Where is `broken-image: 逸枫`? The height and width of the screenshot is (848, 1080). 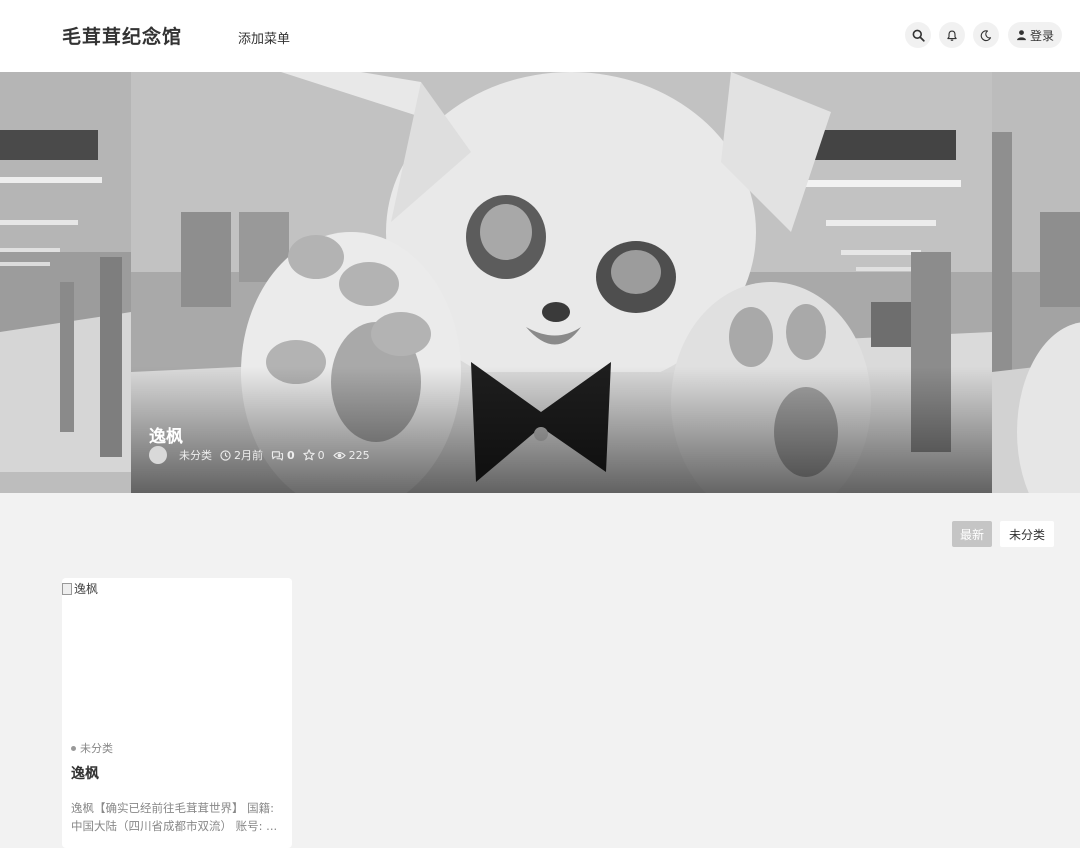 broken-image: 逸枫 is located at coordinates (80, 588).